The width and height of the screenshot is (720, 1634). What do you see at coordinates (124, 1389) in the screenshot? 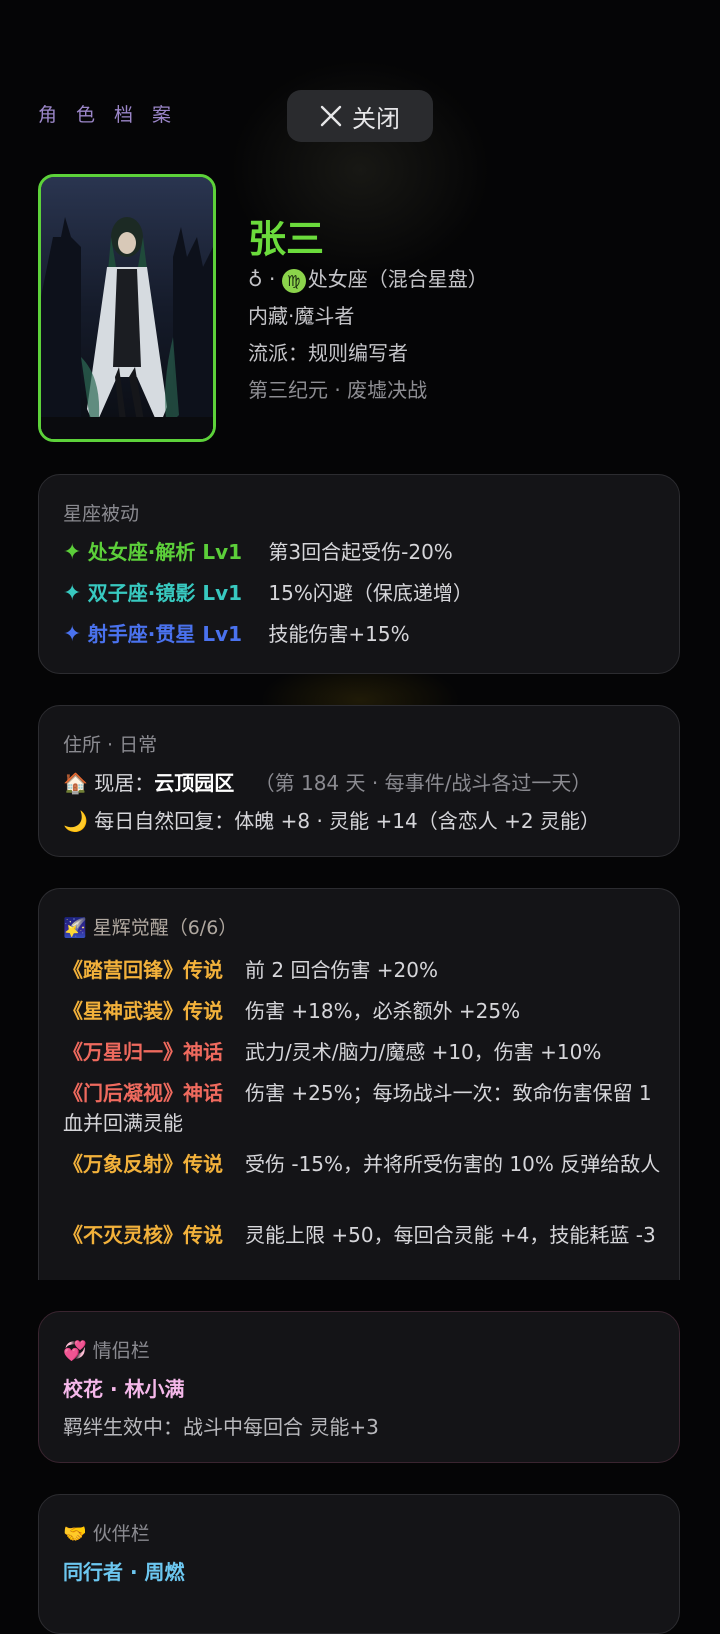
I see `lover-name: 校花 · 林小满` at bounding box center [124, 1389].